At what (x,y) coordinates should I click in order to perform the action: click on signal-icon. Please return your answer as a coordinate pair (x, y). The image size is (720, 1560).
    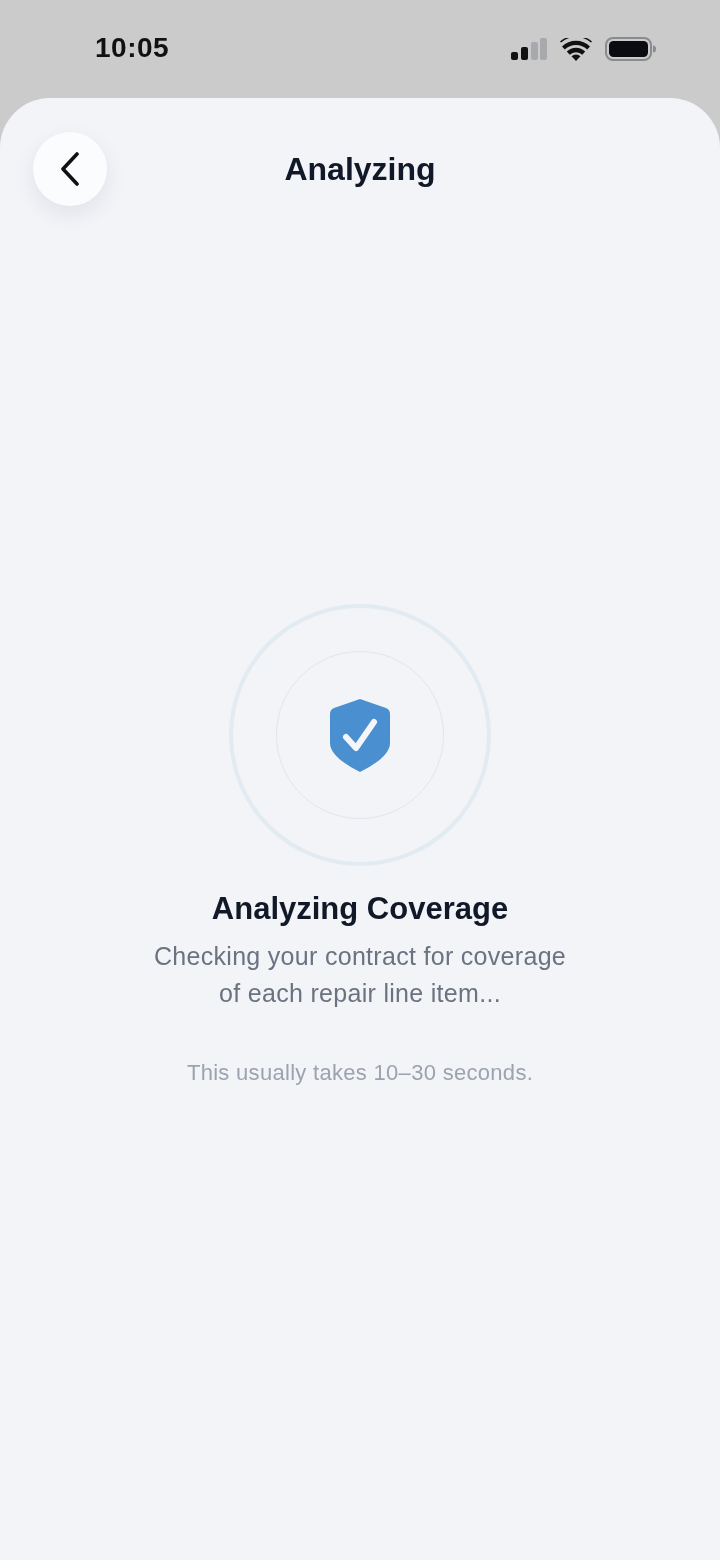
    Looking at the image, I should click on (529, 49).